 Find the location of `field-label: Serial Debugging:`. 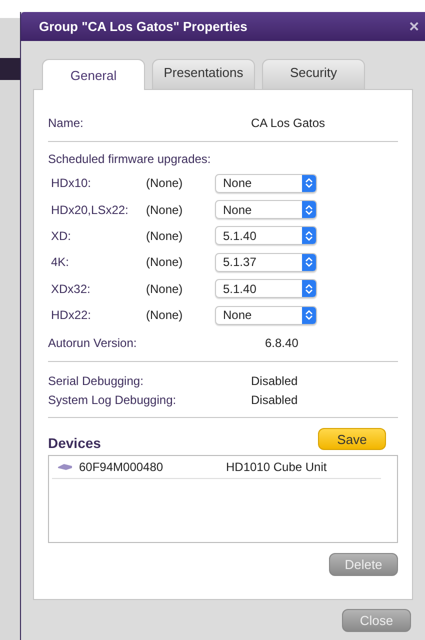

field-label: Serial Debugging: is located at coordinates (96, 381).